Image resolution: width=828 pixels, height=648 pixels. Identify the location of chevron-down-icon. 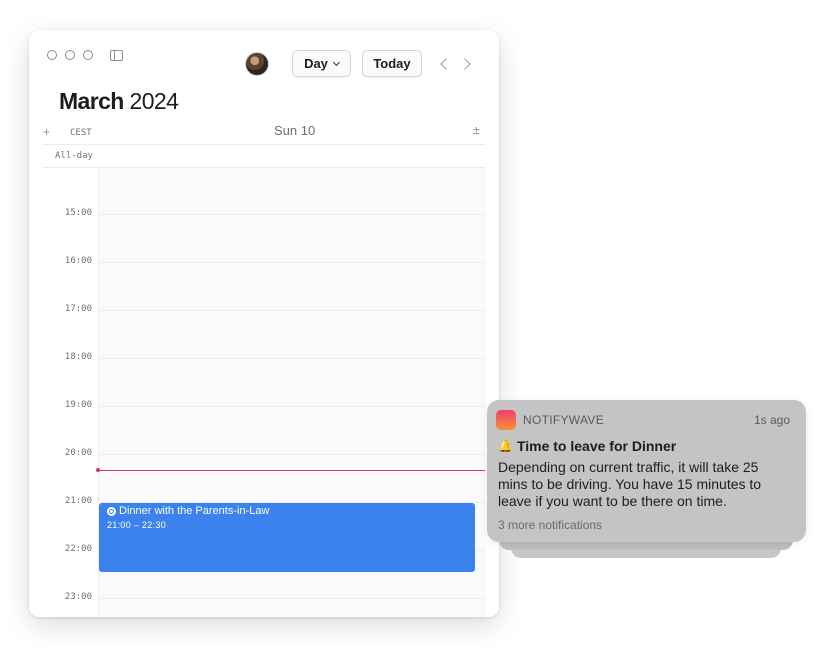
(336, 62).